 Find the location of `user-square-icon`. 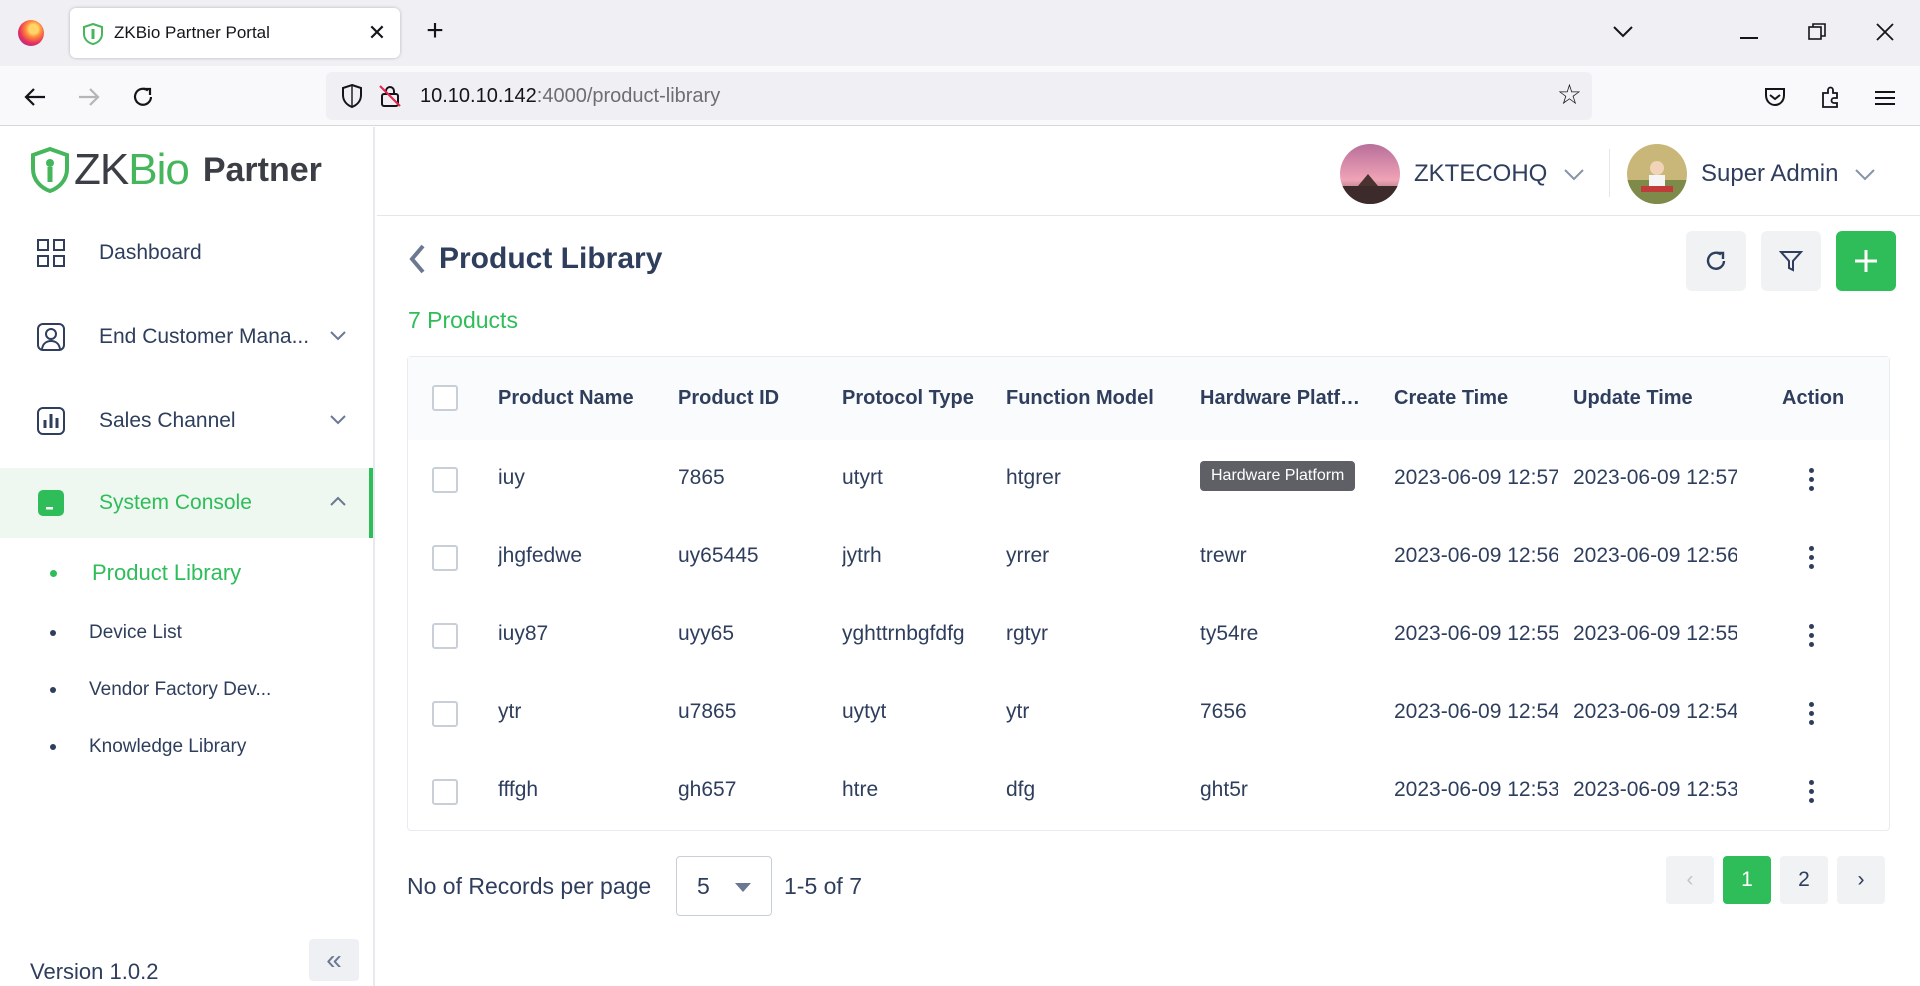

user-square-icon is located at coordinates (51, 337).